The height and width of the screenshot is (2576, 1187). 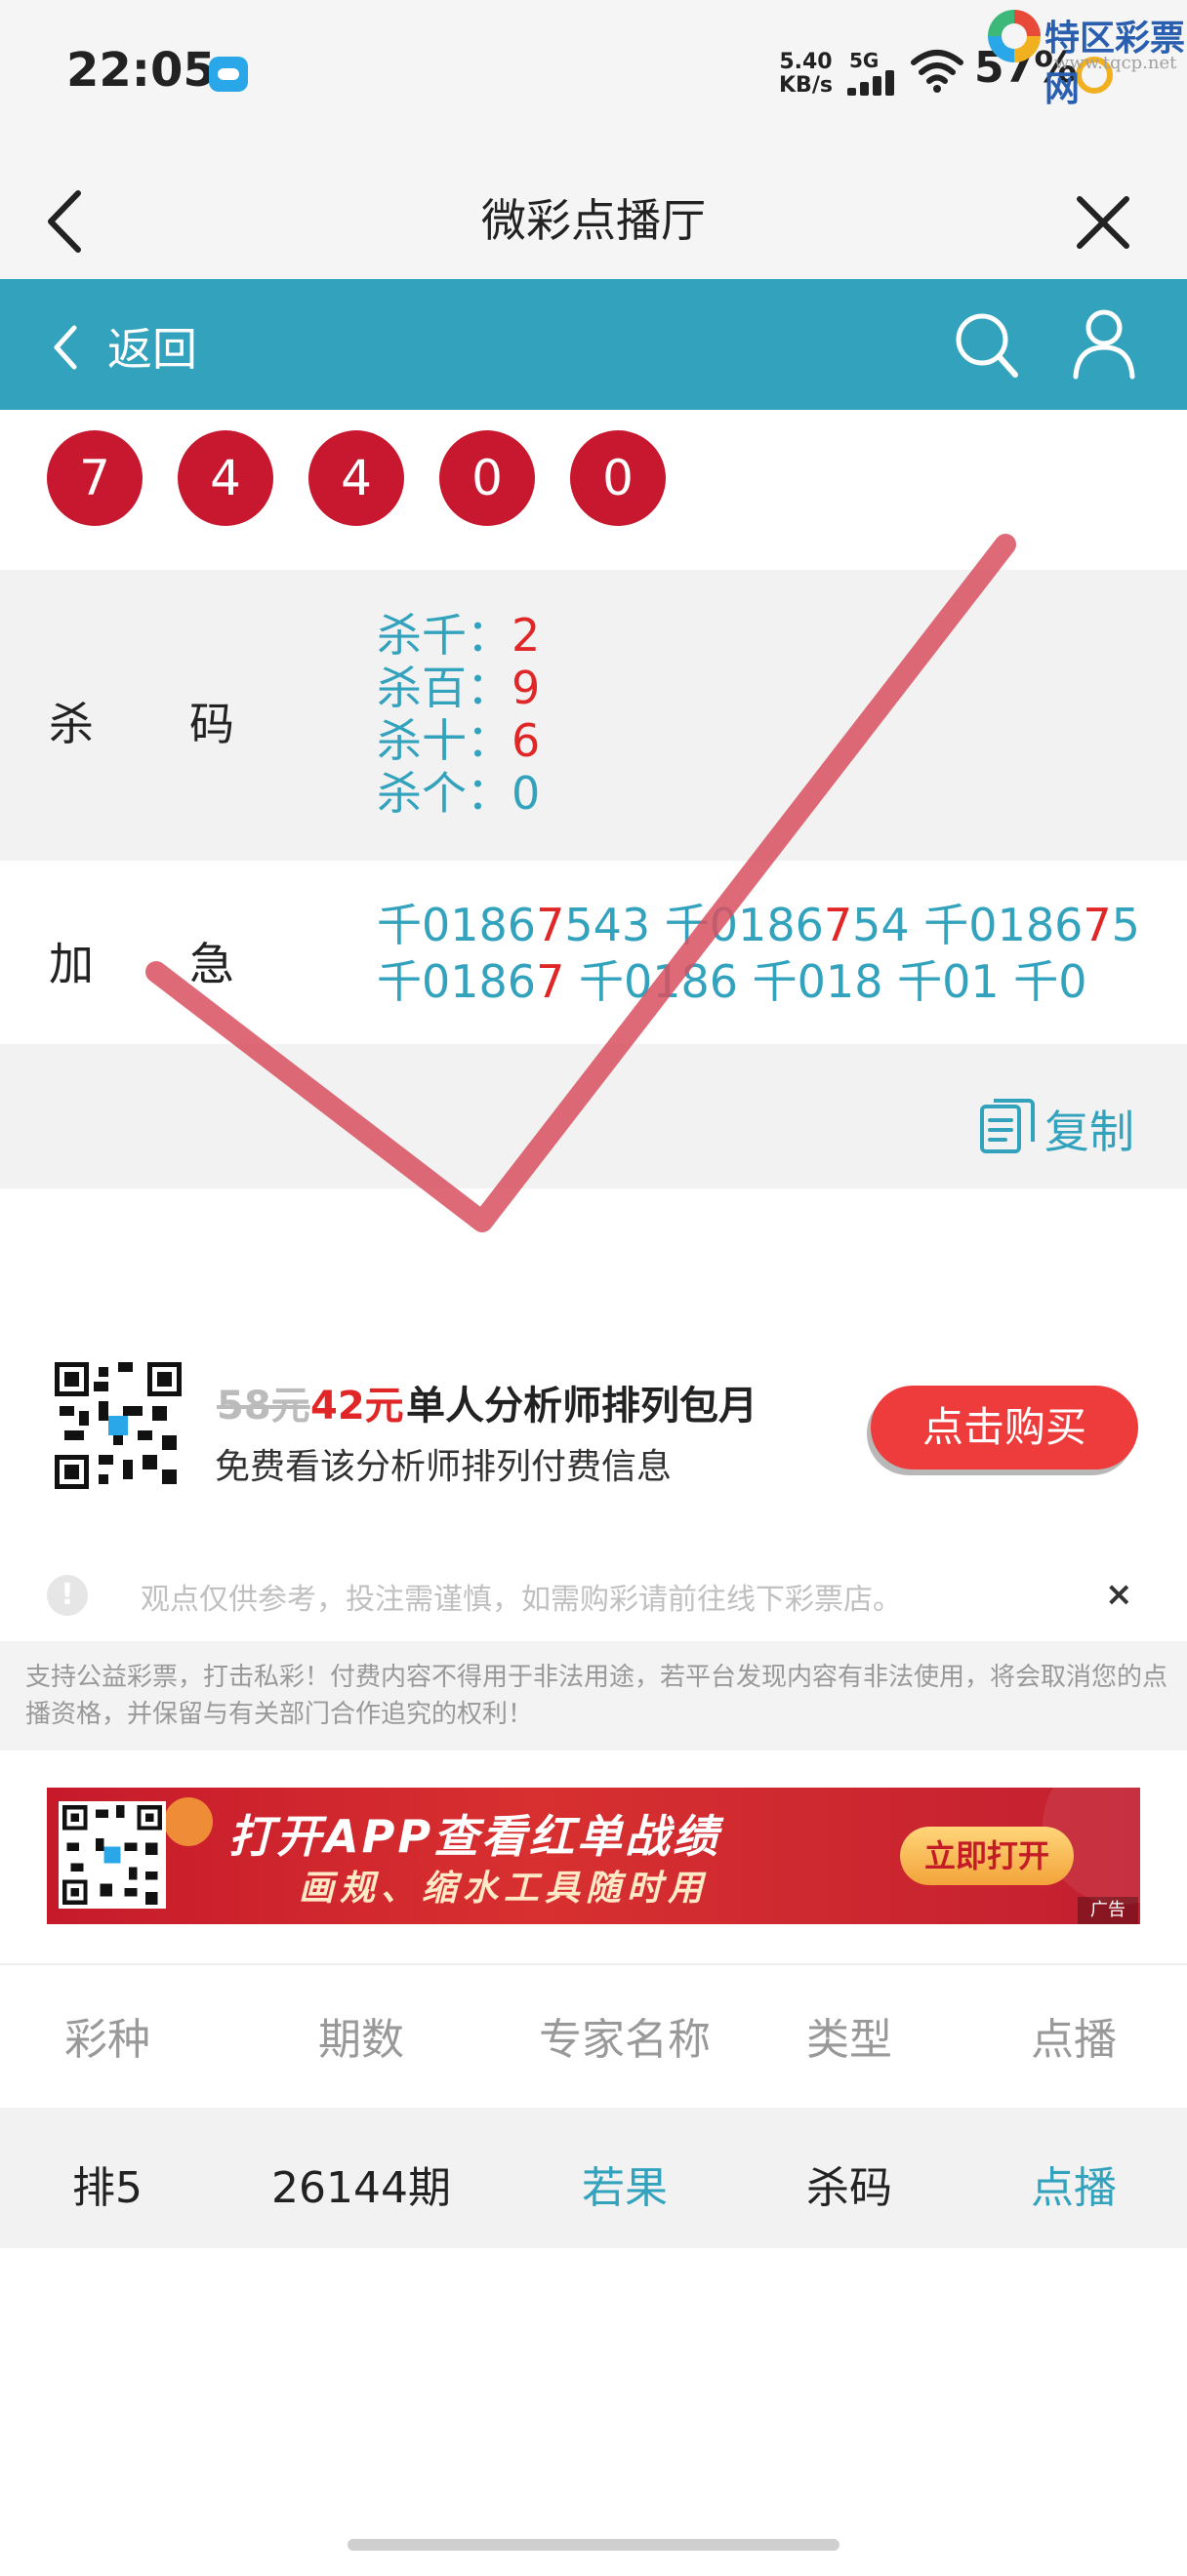 I want to click on urgent-section, so click(x=593, y=952).